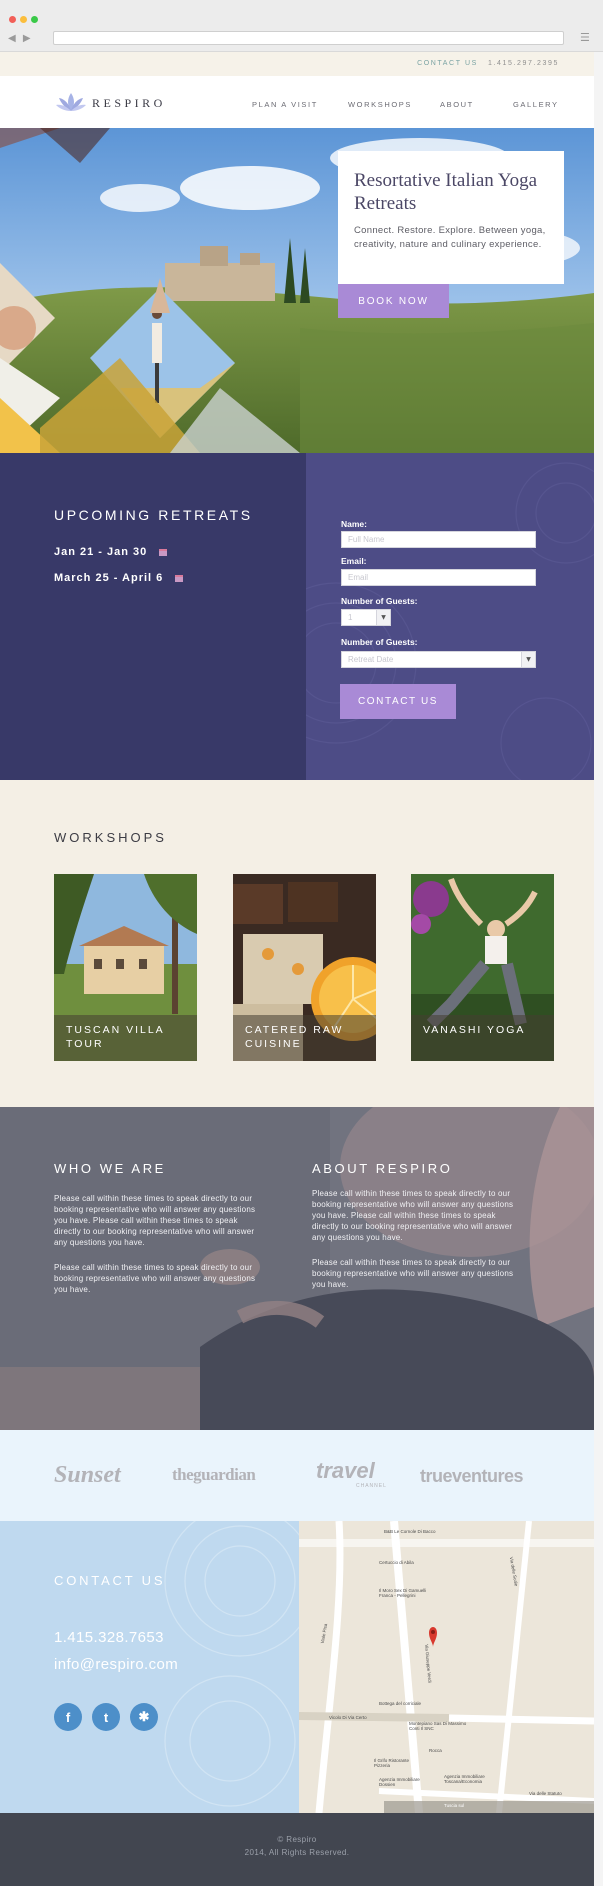 The height and width of the screenshot is (1886, 603). I want to click on workshops-heading: WORKSHOPS, so click(110, 837).